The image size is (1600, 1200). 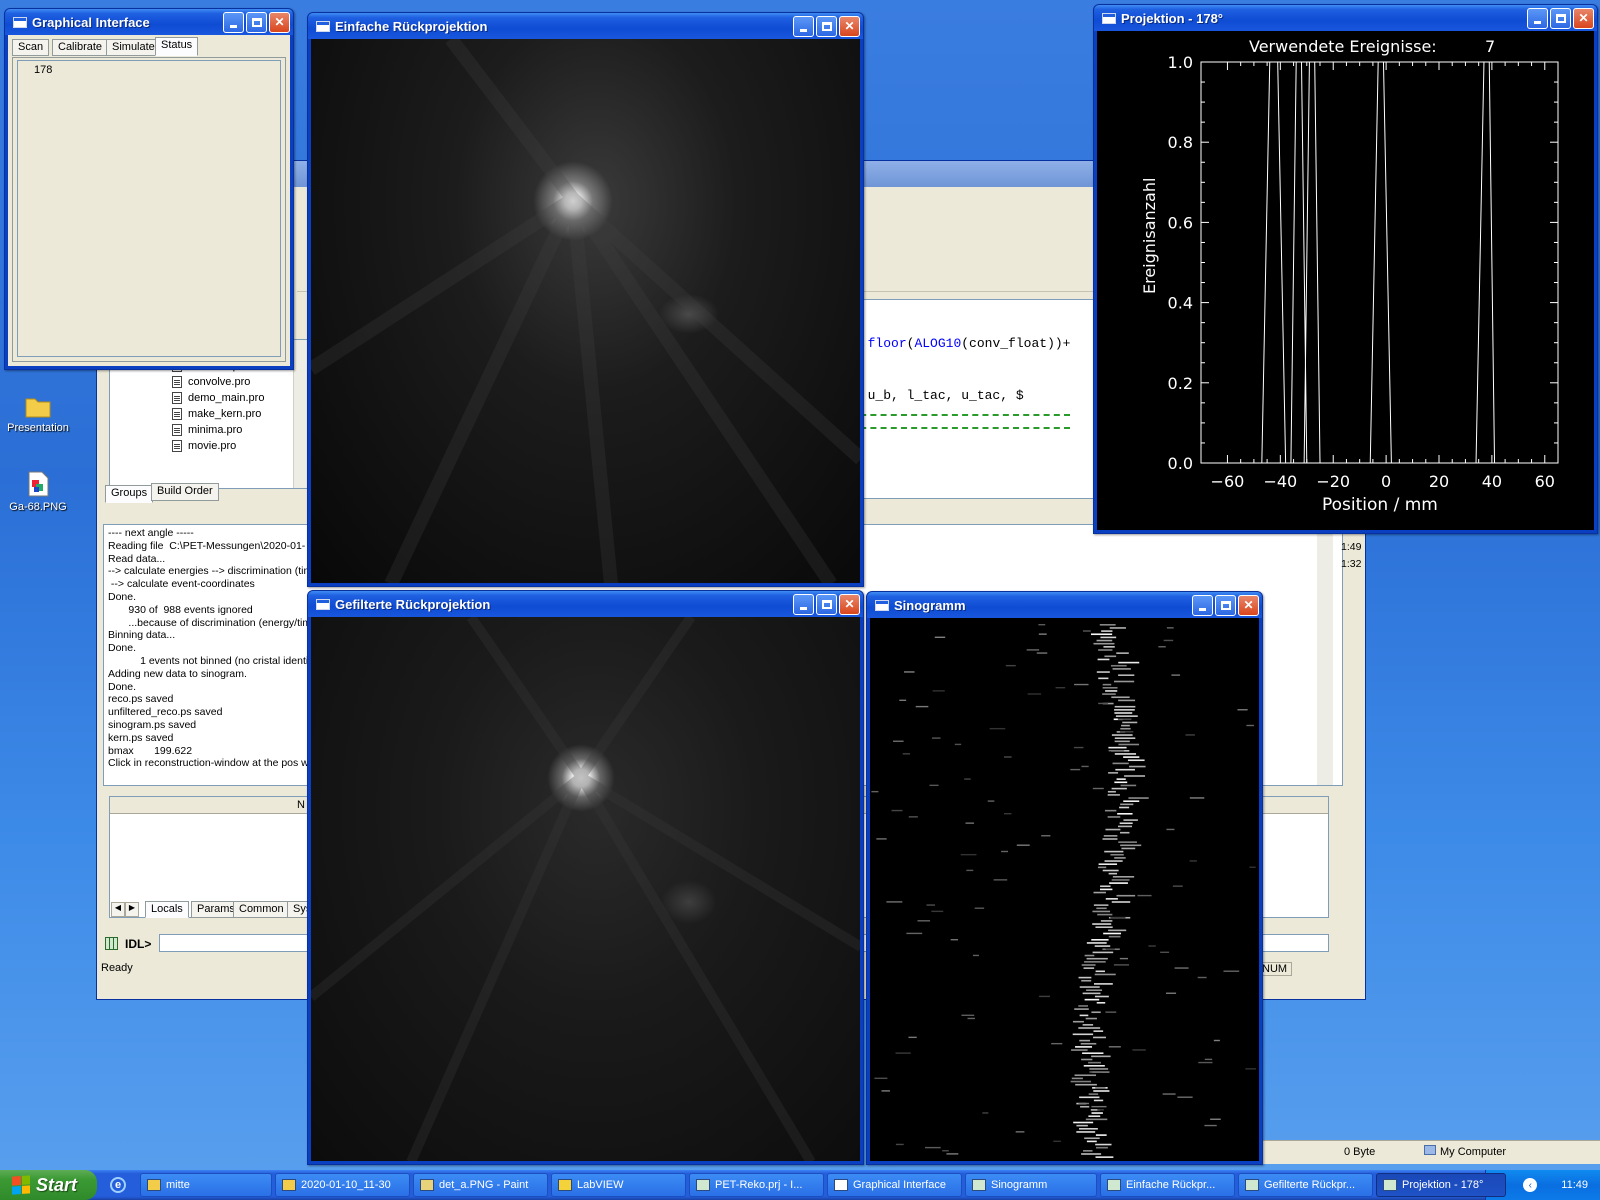 What do you see at coordinates (1574, 1185) in the screenshot?
I see `clock: 11:49` at bounding box center [1574, 1185].